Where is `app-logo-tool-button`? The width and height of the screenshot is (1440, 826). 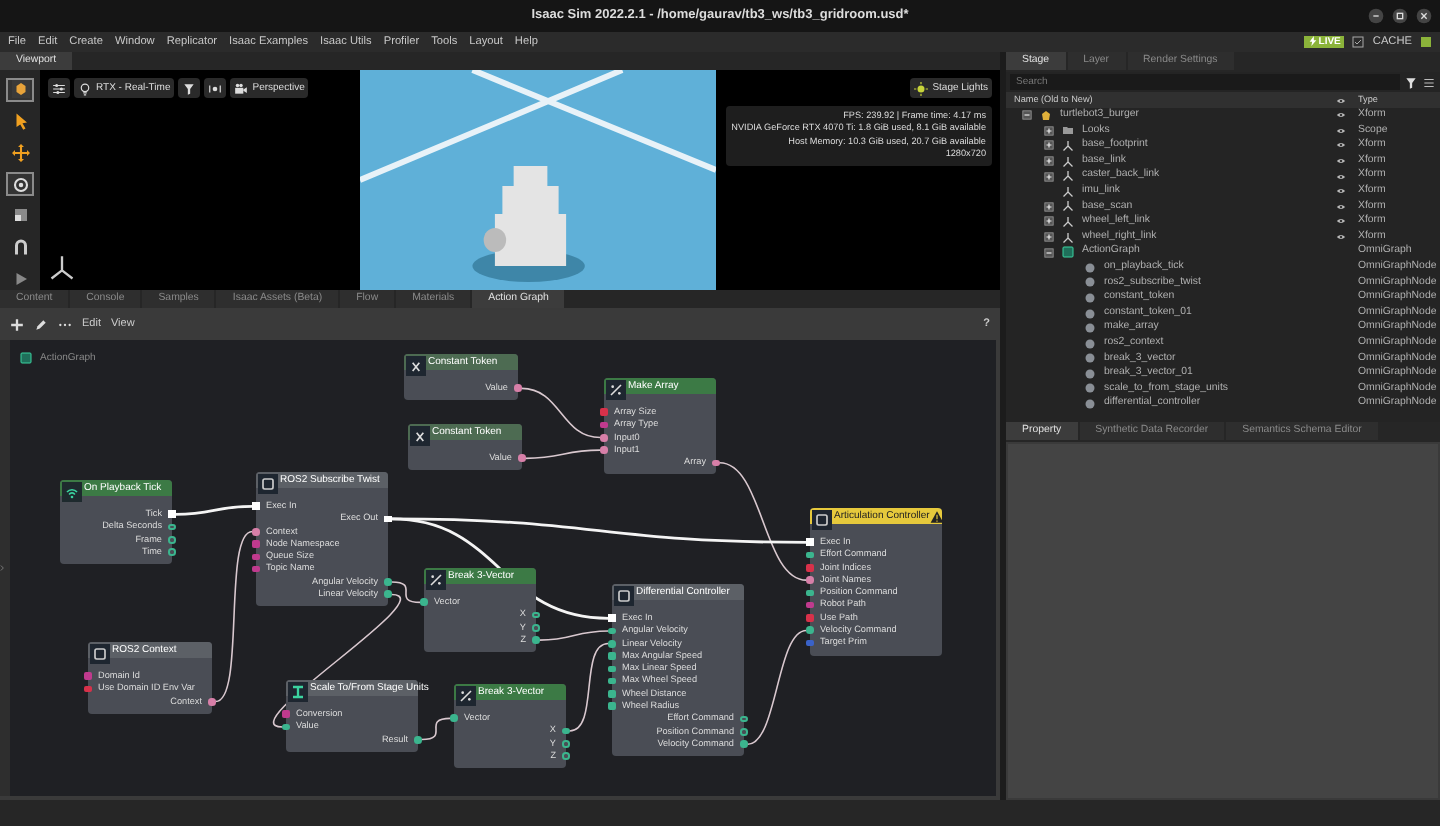
app-logo-tool-button is located at coordinates (20, 90).